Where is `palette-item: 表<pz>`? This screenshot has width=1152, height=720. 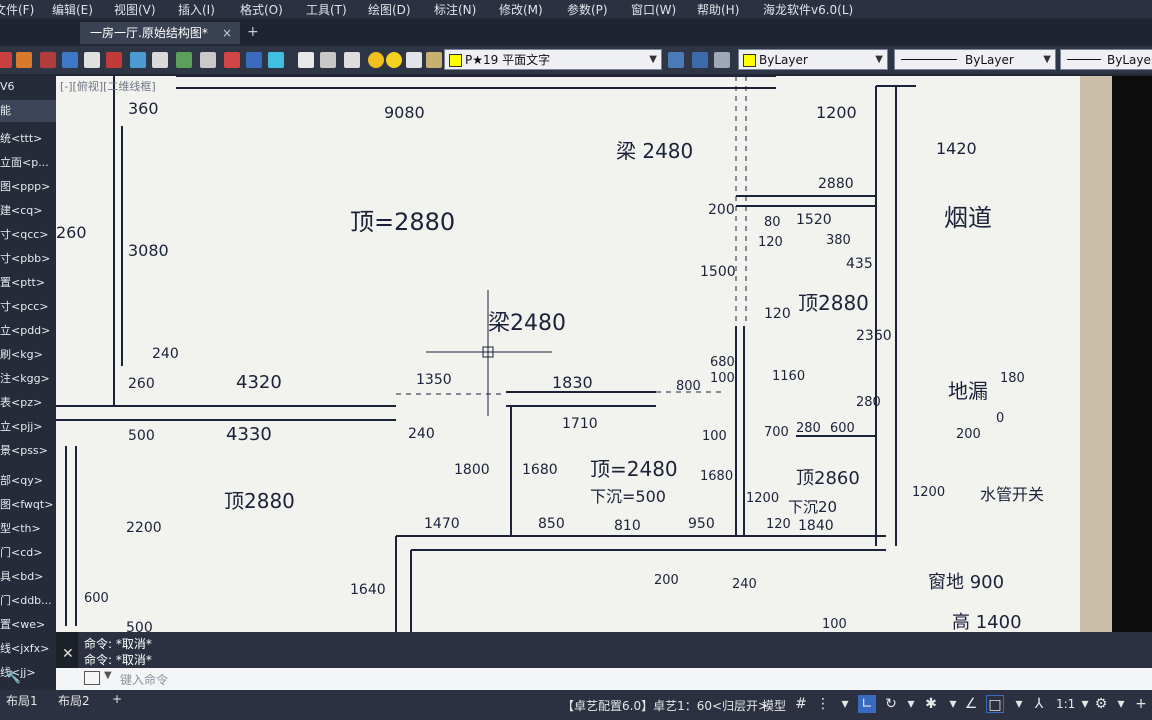 palette-item: 表<pz> is located at coordinates (28, 403).